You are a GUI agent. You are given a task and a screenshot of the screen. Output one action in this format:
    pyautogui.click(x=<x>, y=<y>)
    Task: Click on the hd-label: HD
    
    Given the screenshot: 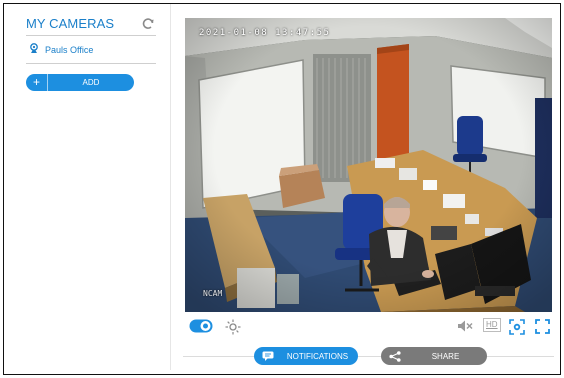 What is the action you would take?
    pyautogui.click(x=492, y=325)
    